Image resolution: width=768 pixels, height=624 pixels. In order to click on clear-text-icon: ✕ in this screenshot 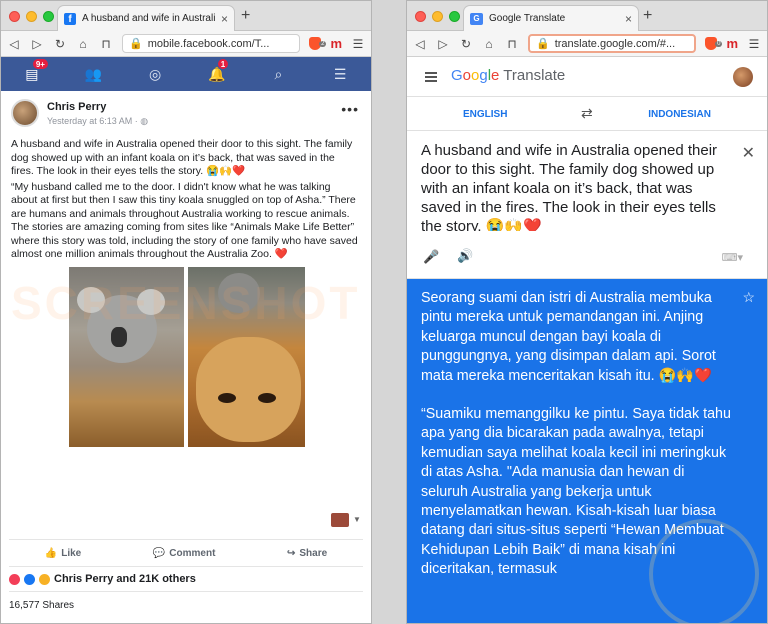, I will do `click(748, 153)`.